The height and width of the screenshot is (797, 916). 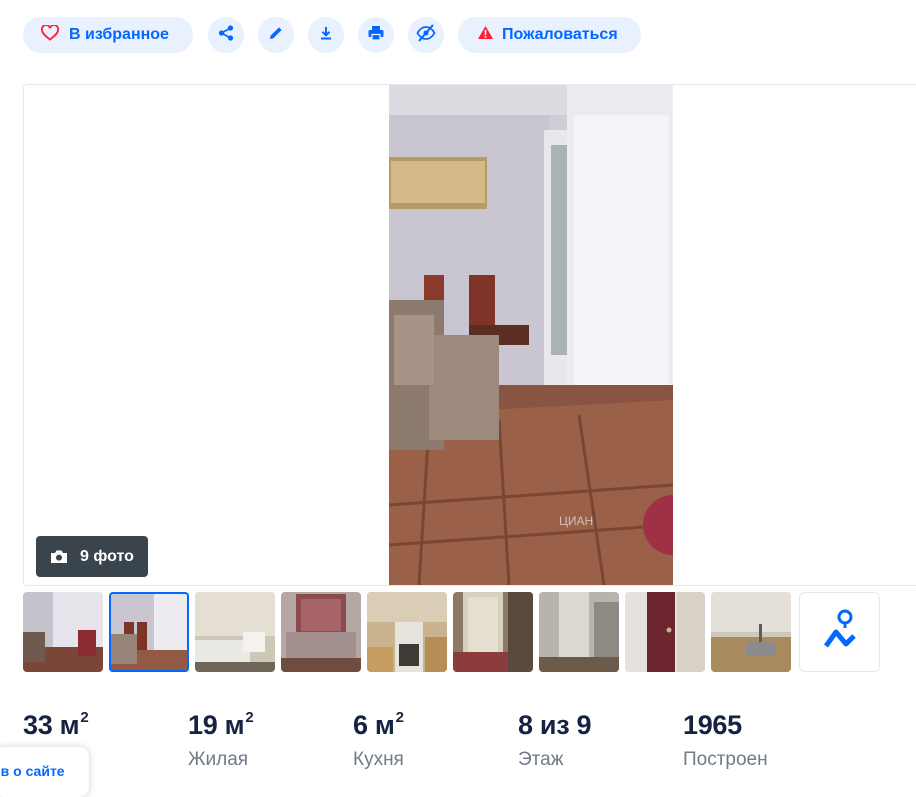 I want to click on photo-count-label: 9 фото, so click(x=107, y=556).